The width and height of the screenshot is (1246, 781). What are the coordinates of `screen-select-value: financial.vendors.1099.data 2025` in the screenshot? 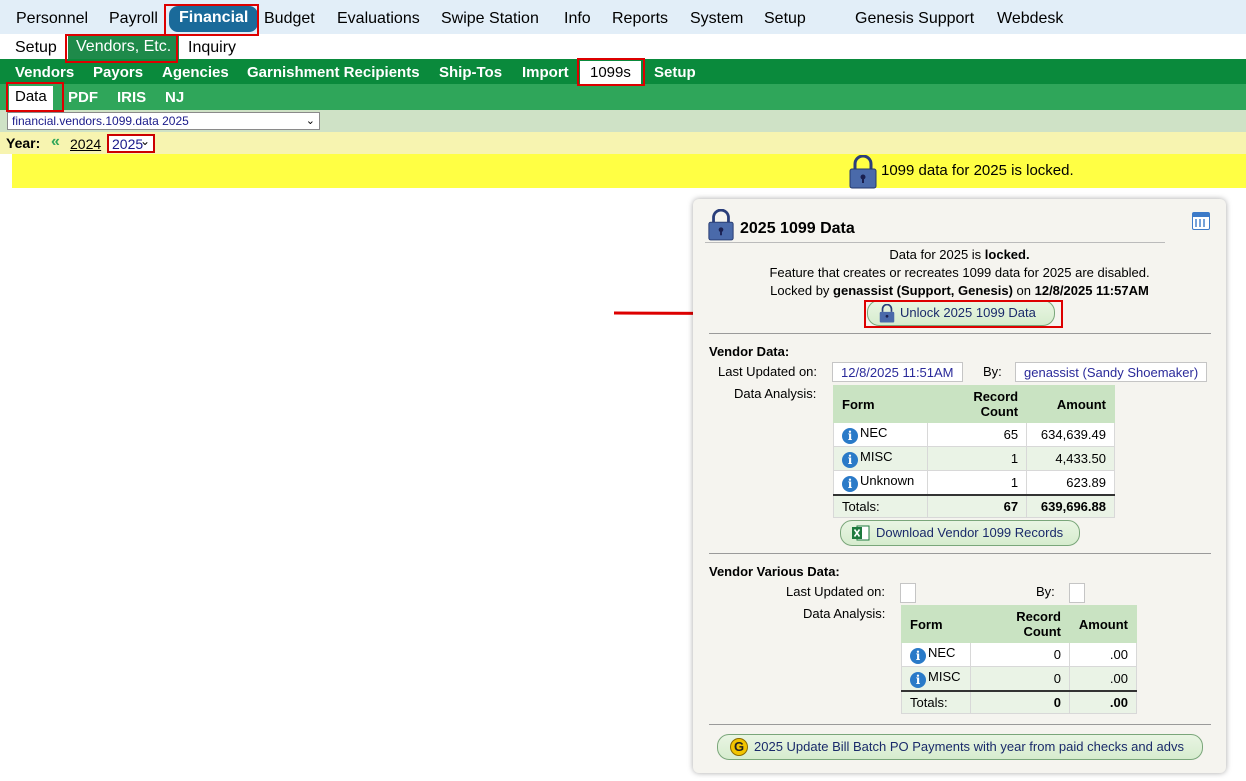 It's located at (100, 121).